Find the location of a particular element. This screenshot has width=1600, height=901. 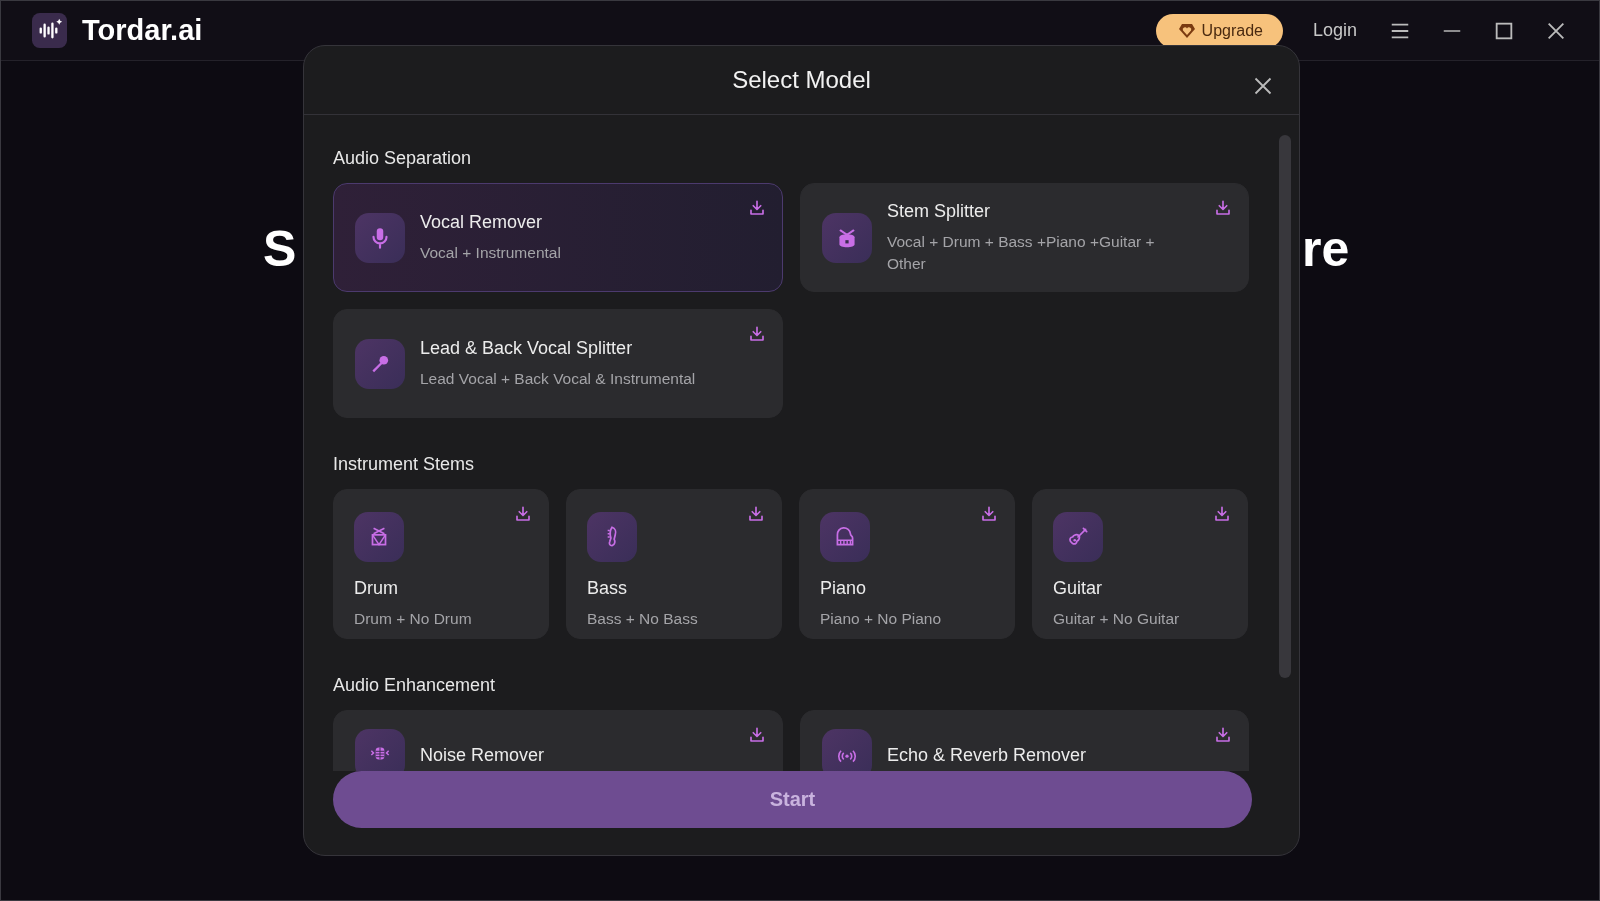

heading-text: re is located at coordinates (1326, 249).